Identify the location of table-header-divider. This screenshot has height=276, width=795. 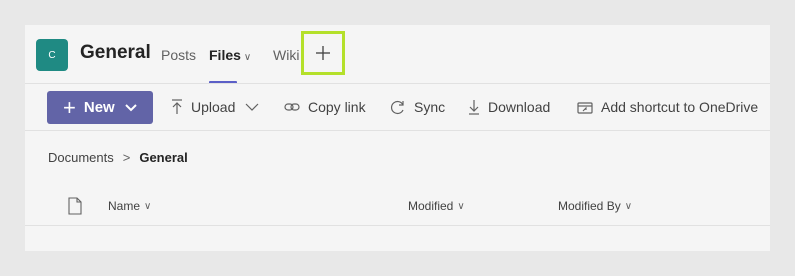
(397, 225).